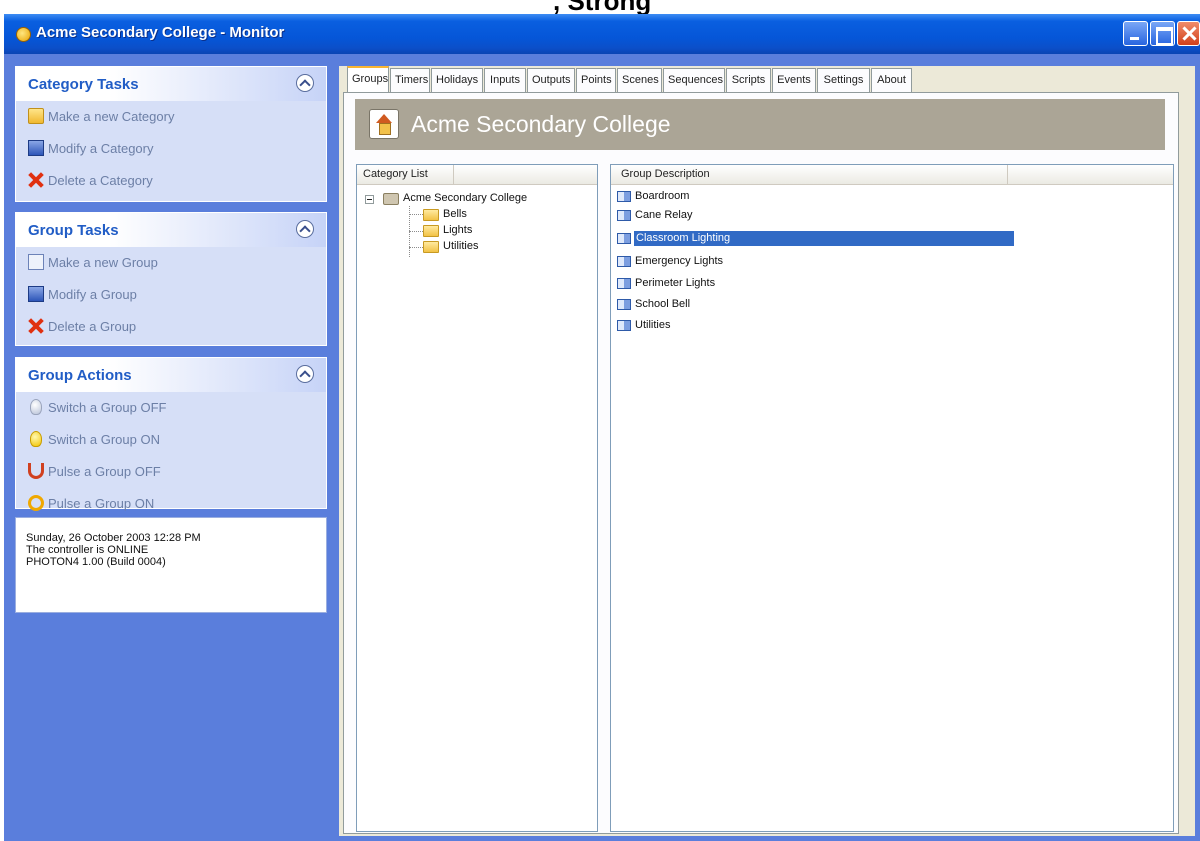 The height and width of the screenshot is (841, 1200). I want to click on window-edit-icon, so click(36, 294).